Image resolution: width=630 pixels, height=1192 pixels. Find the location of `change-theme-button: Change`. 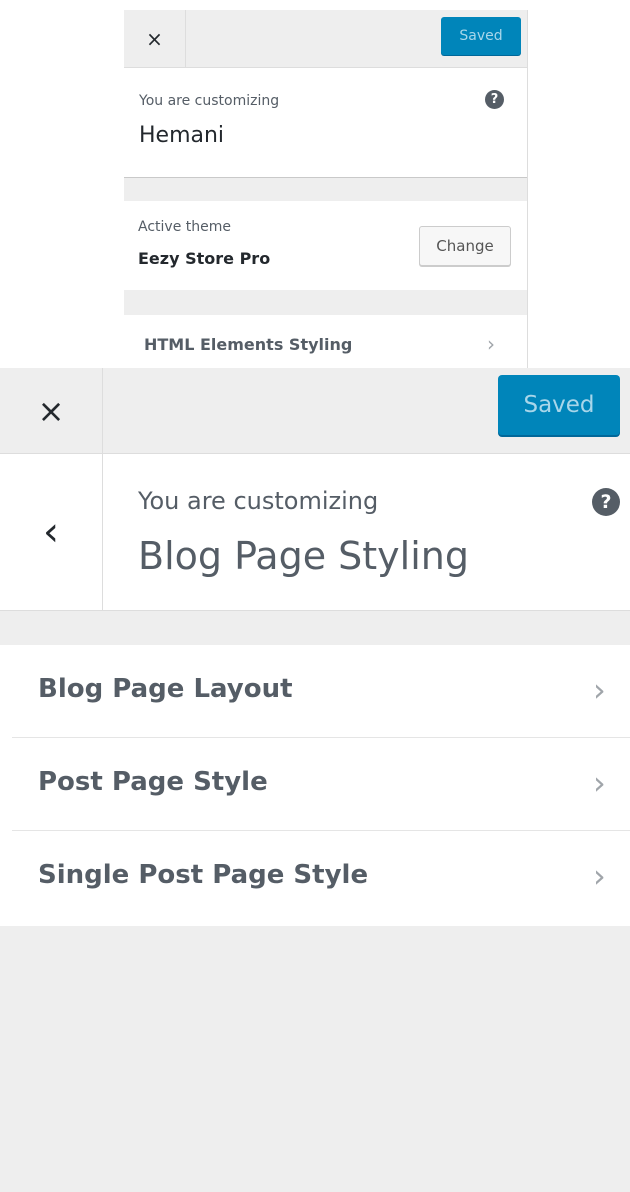

change-theme-button: Change is located at coordinates (465, 246).